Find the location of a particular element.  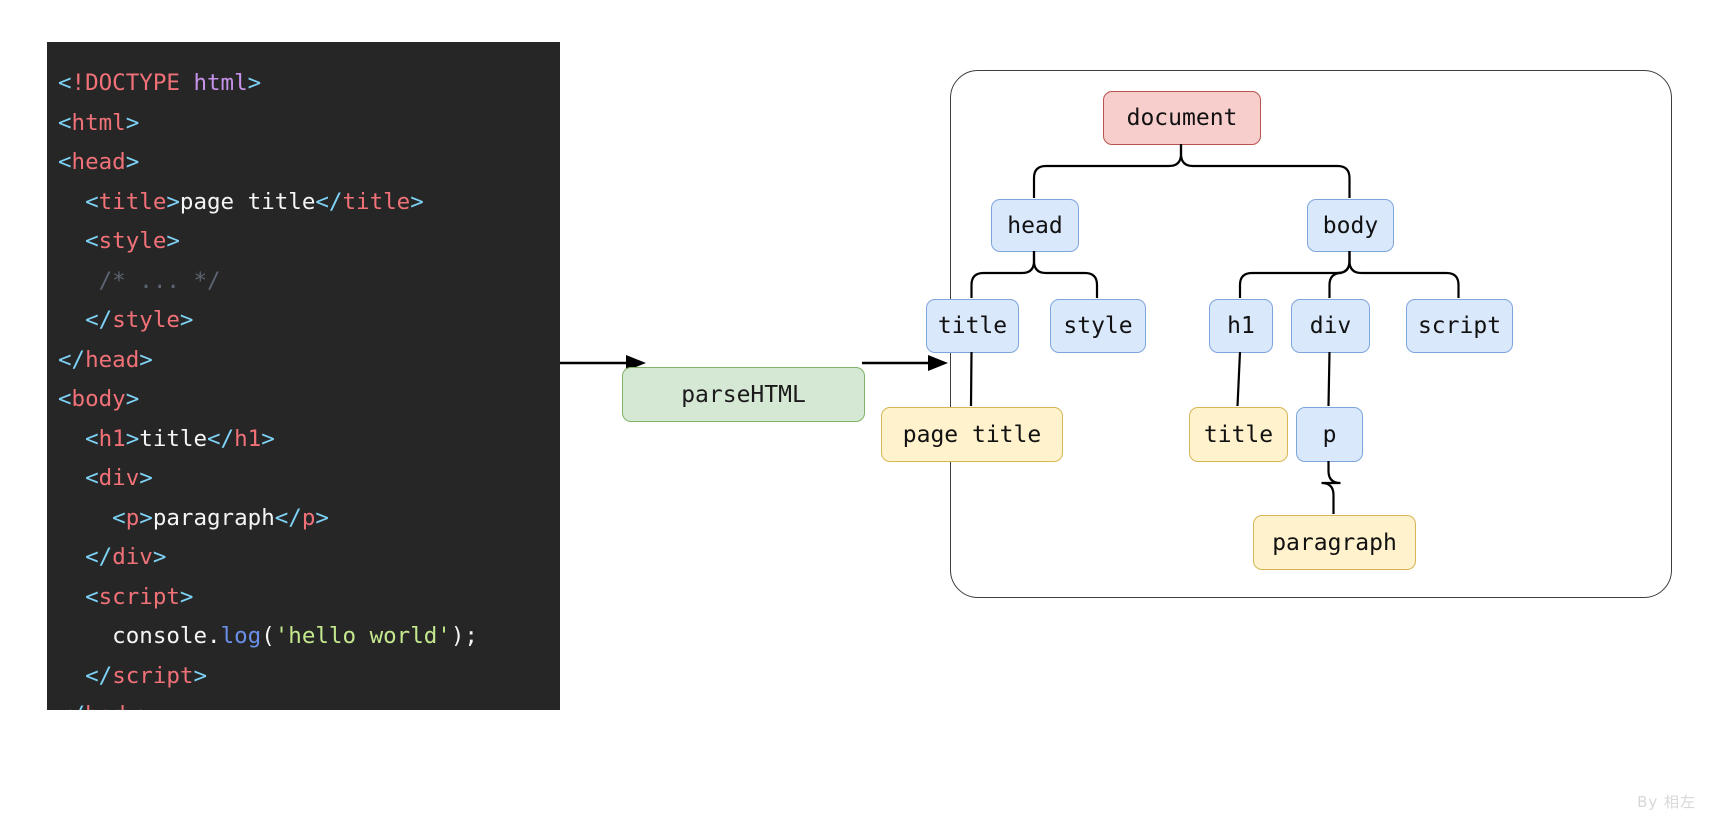

code-line: <head> is located at coordinates (303, 163).